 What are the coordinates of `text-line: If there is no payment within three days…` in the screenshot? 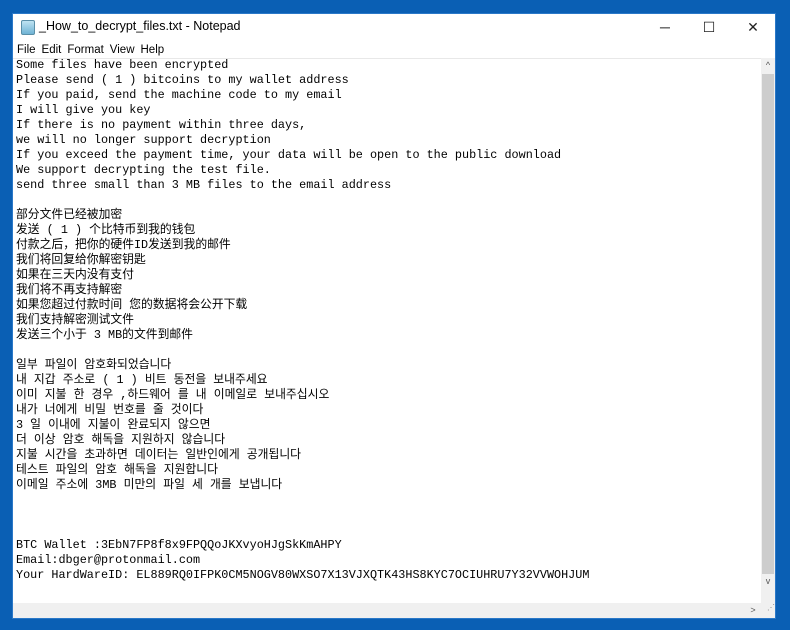 It's located at (161, 125).